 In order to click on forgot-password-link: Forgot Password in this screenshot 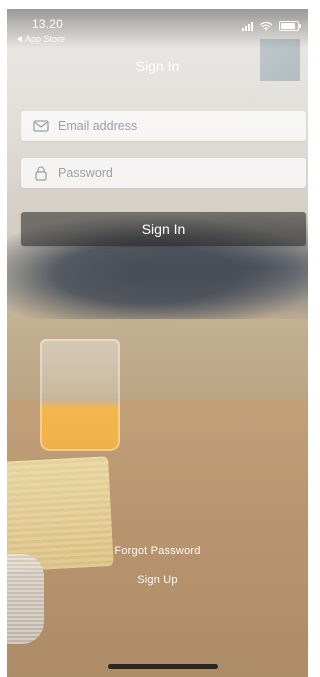, I will do `click(157, 551)`.